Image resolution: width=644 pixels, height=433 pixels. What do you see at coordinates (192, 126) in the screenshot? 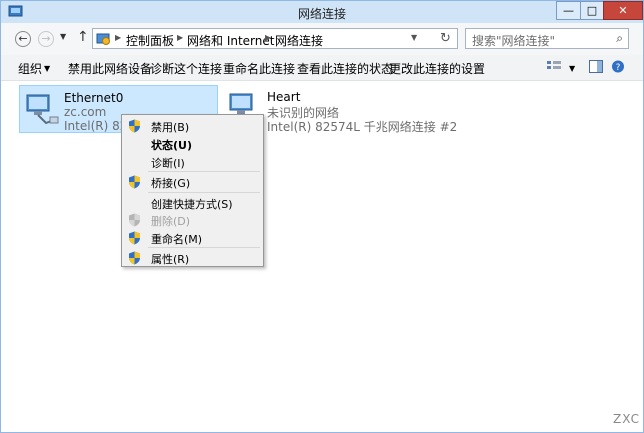
I see `menu-item-disable: 禁用(B)` at bounding box center [192, 126].